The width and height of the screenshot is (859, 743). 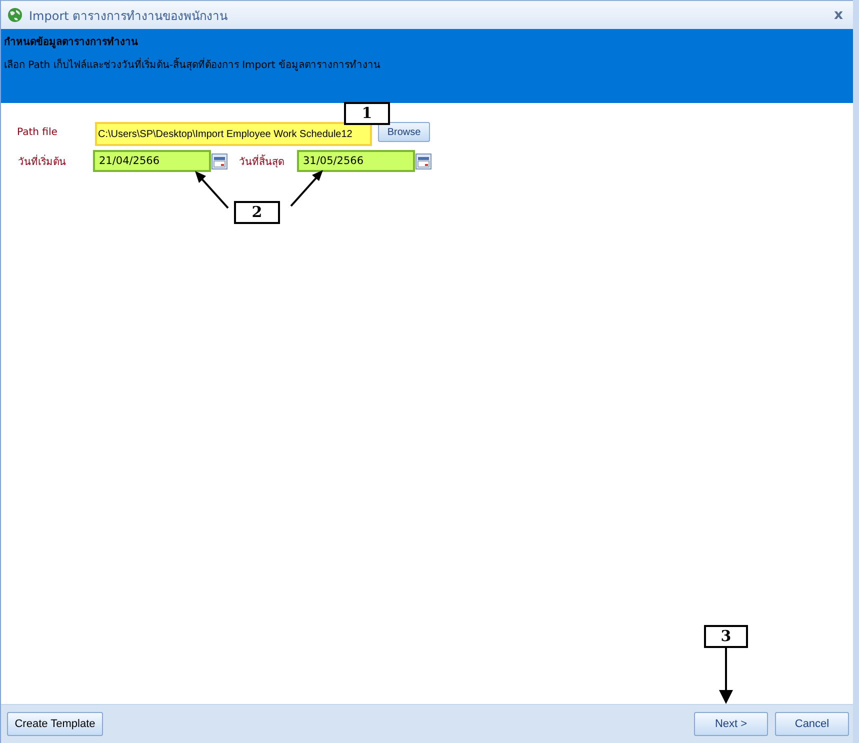 What do you see at coordinates (129, 16) in the screenshot?
I see `window-title: Import ตารางการทำงานของพนักงาน` at bounding box center [129, 16].